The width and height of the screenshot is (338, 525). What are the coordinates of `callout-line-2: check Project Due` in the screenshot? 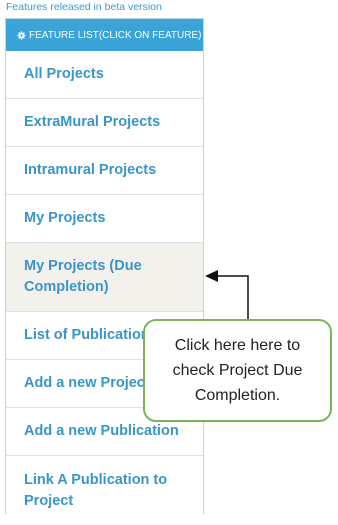 It's located at (237, 370).